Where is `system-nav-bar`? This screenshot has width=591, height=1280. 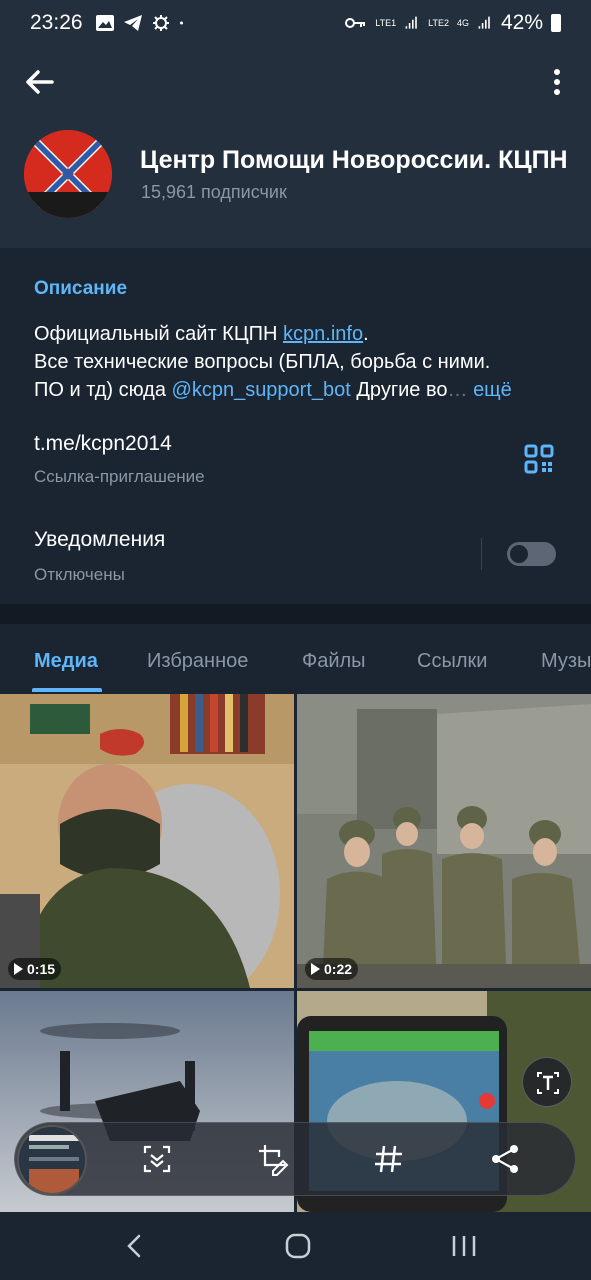
system-nav-bar is located at coordinates (295, 1246).